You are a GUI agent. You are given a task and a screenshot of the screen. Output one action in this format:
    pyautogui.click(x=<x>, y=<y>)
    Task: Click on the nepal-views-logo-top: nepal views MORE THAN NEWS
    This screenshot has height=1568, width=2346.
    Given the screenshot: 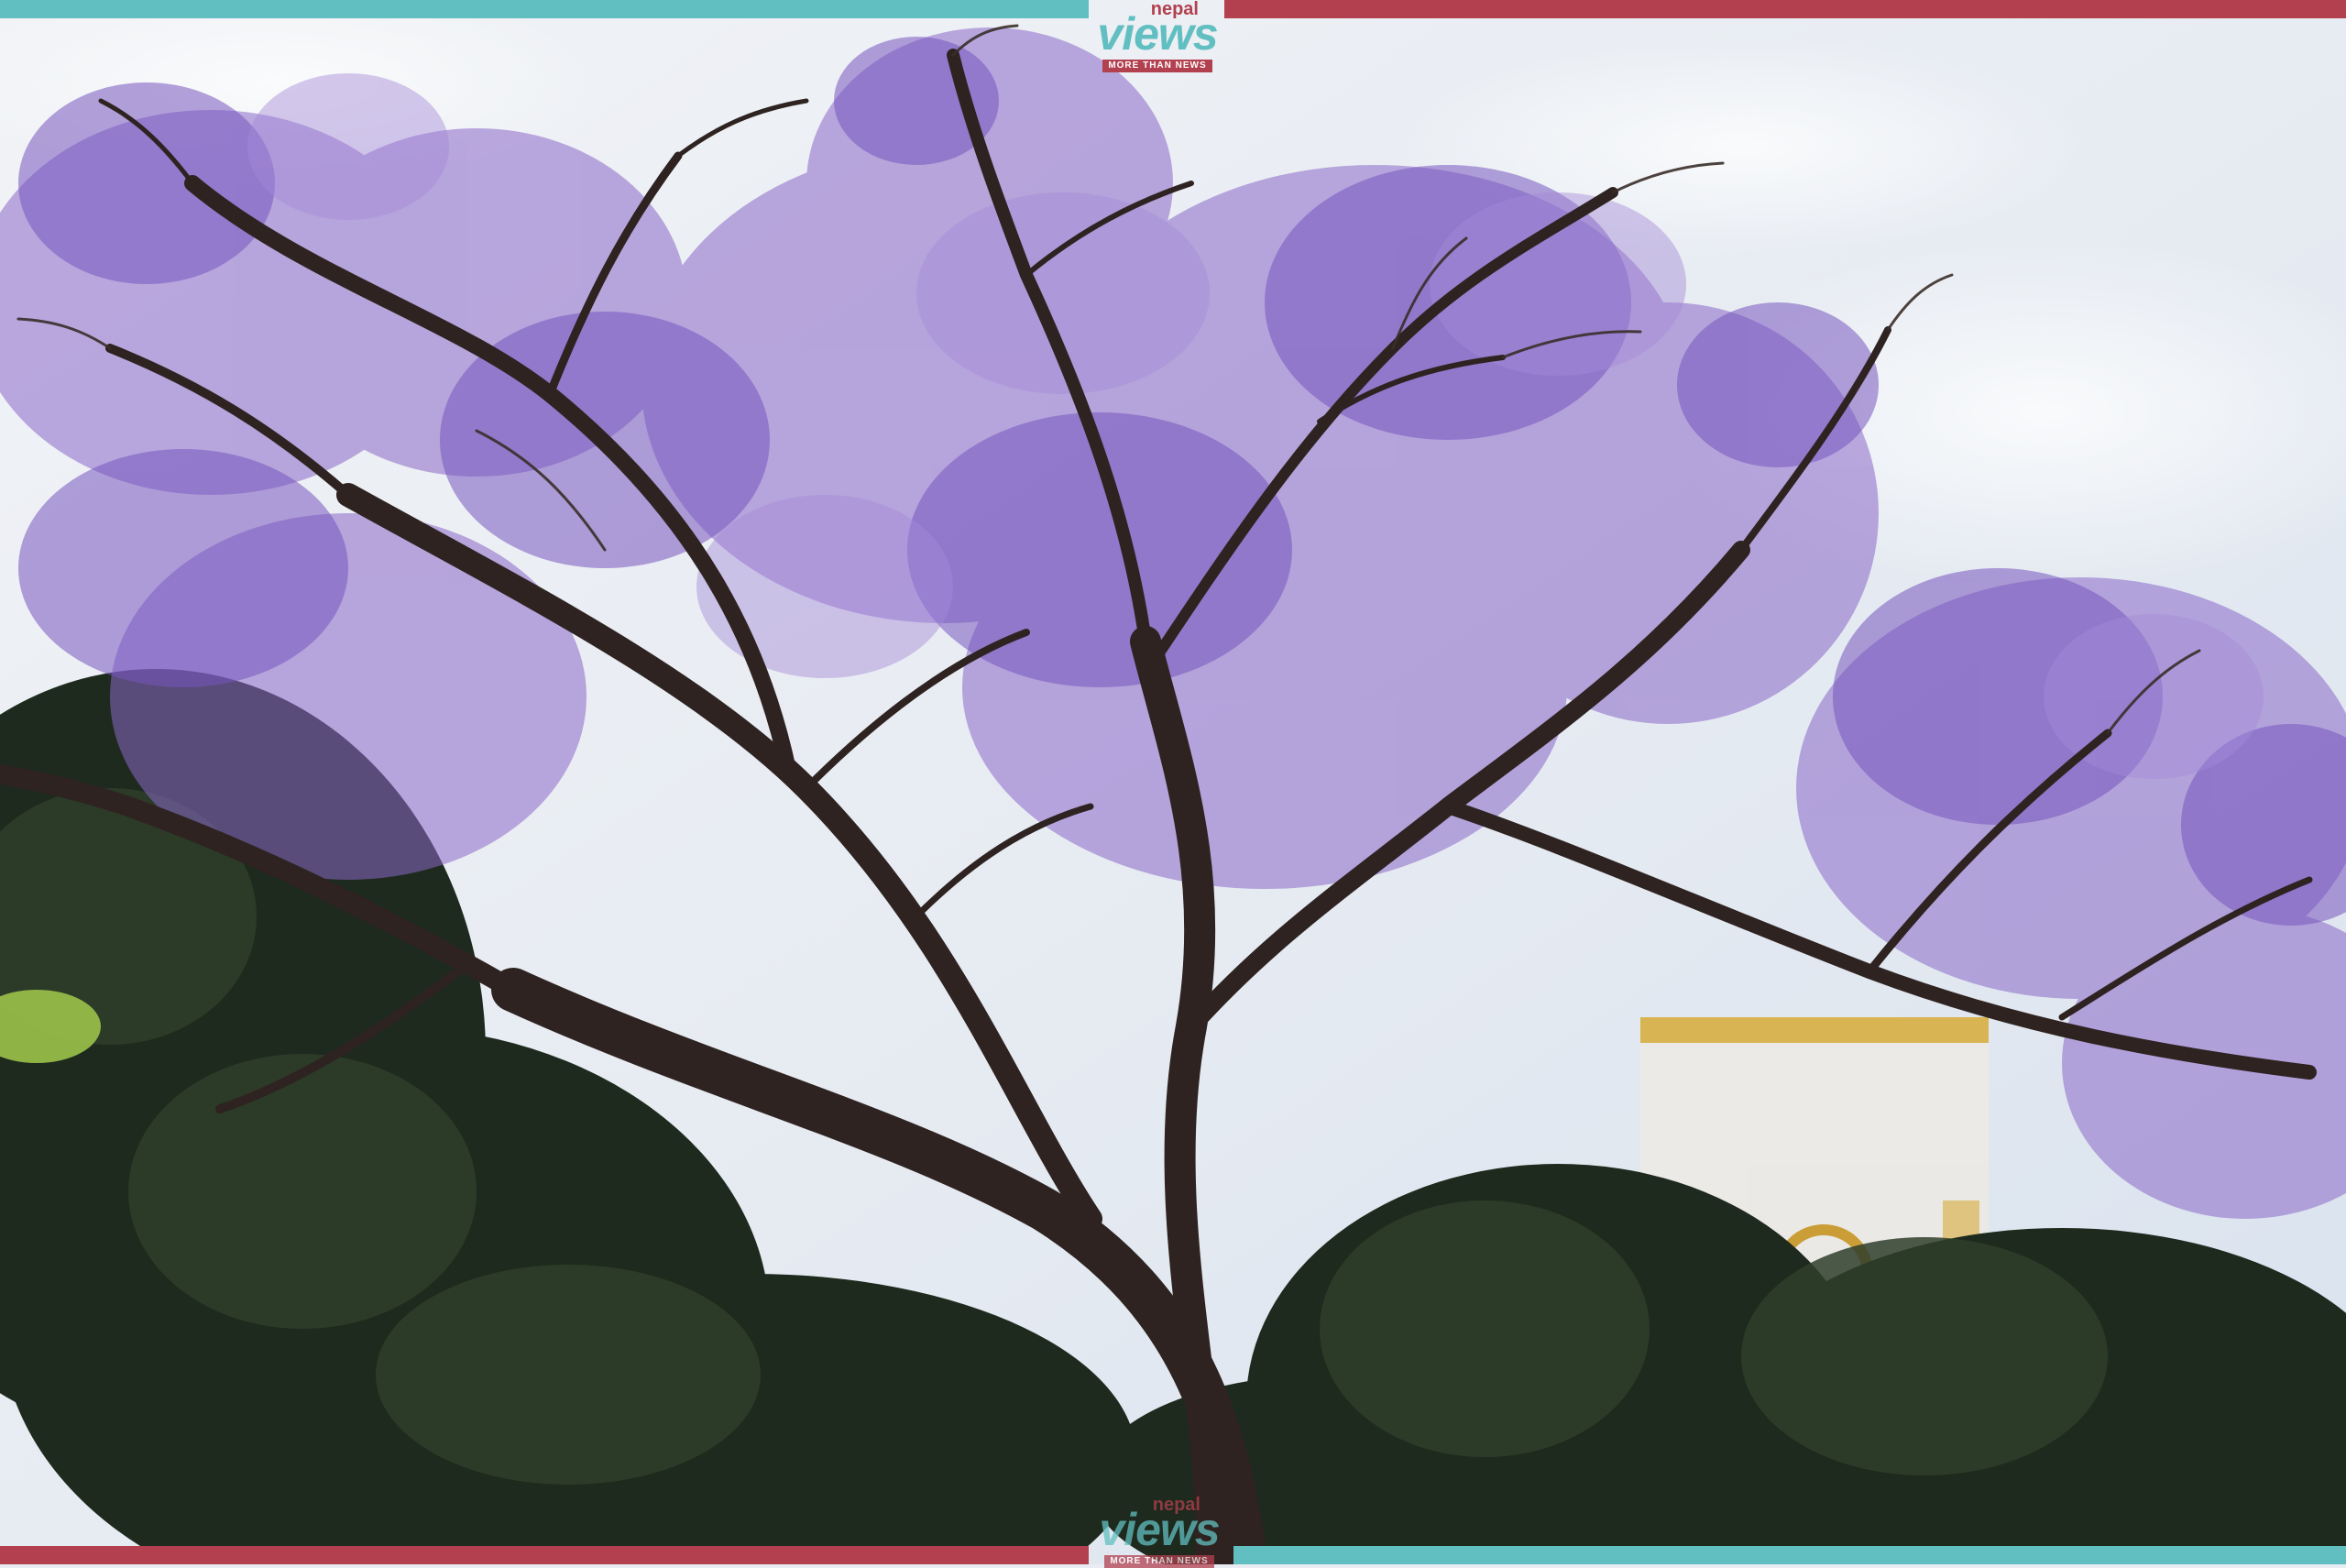 What is the action you would take?
    pyautogui.click(x=1158, y=36)
    